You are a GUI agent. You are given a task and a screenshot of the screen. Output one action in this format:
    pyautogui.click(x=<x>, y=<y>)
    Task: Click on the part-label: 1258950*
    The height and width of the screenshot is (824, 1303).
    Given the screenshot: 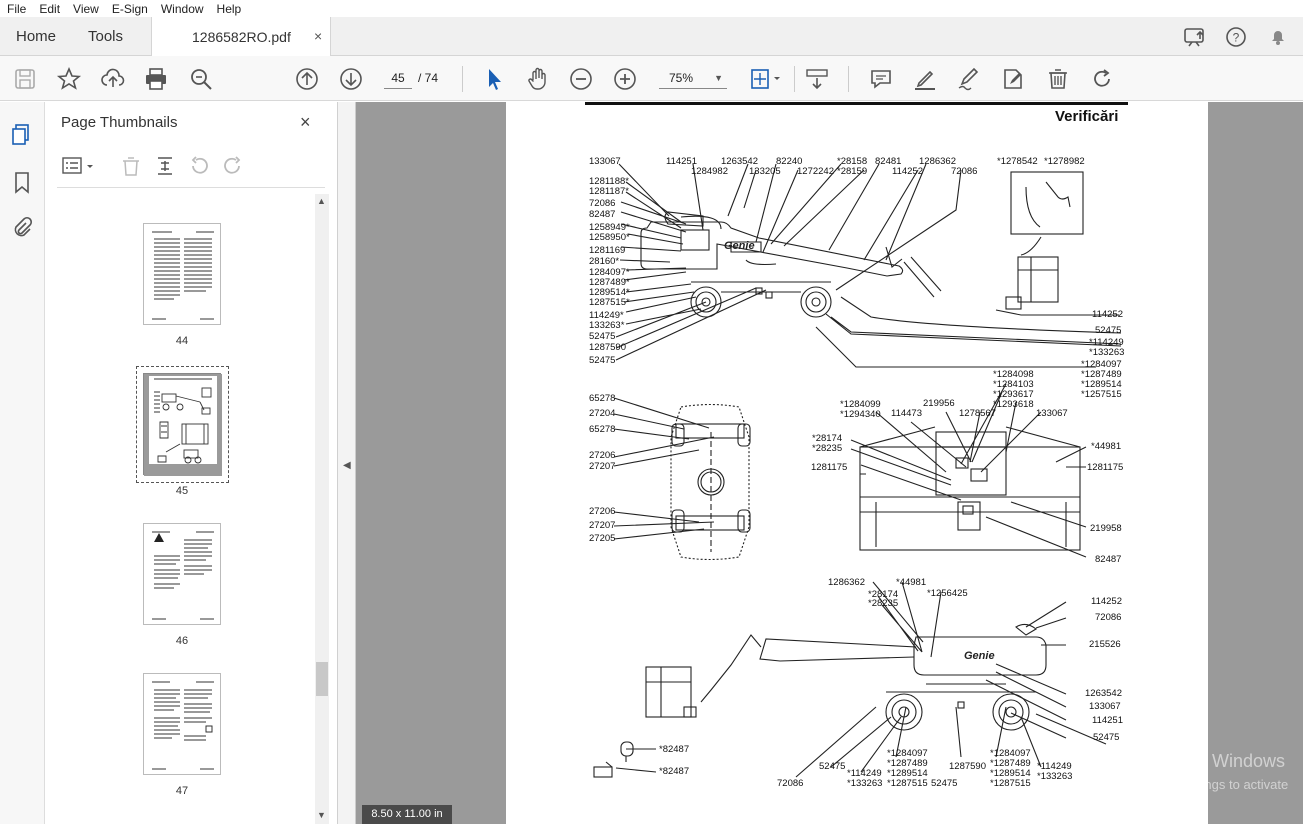 What is the action you would take?
    pyautogui.click(x=609, y=237)
    